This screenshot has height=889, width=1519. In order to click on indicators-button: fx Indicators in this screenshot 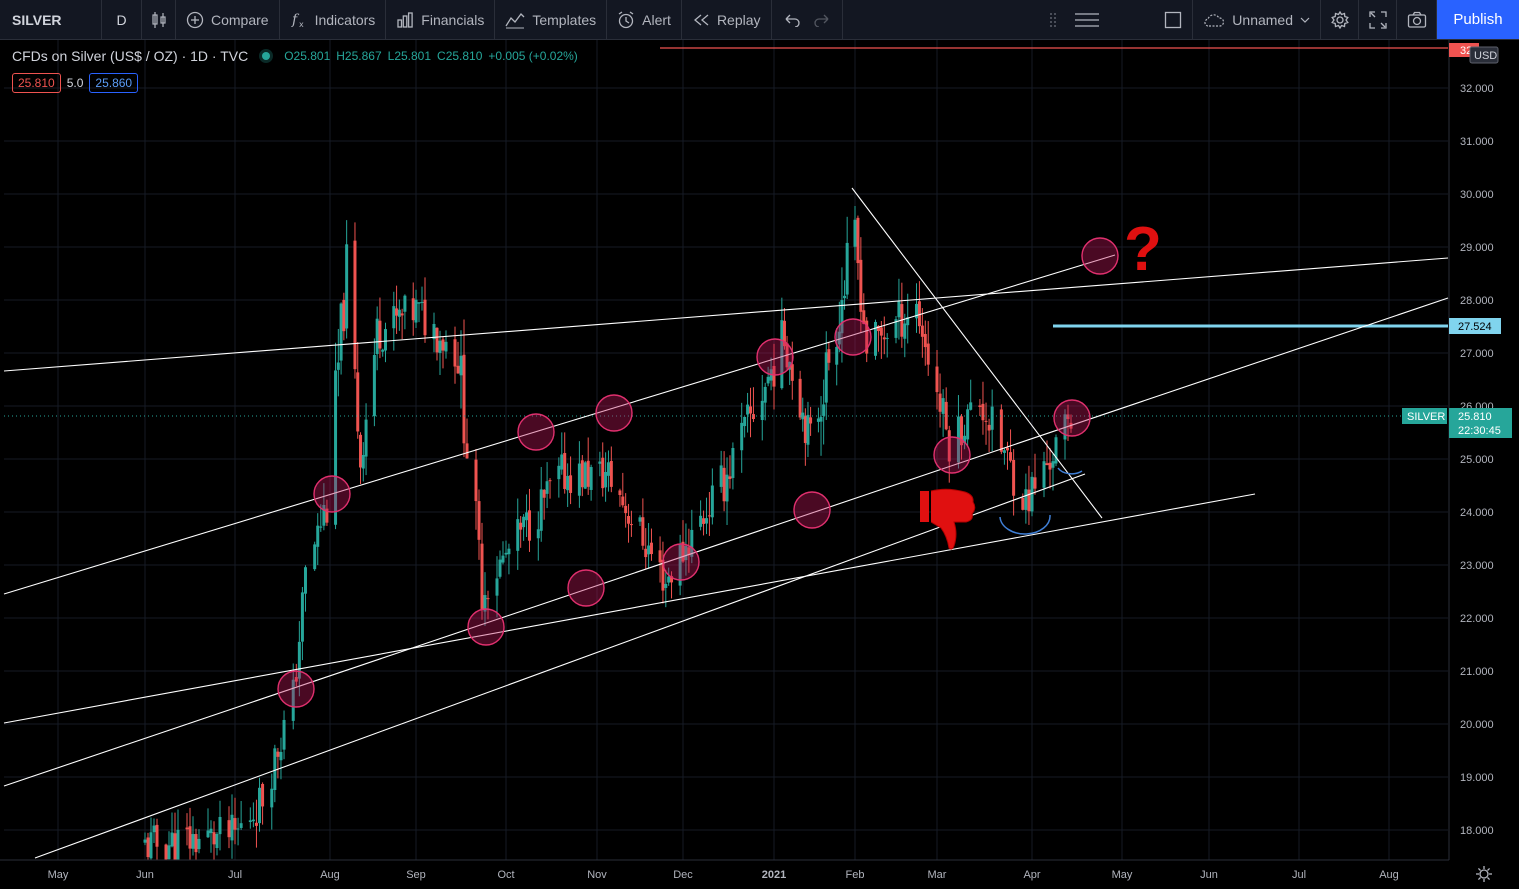, I will do `click(333, 19)`.